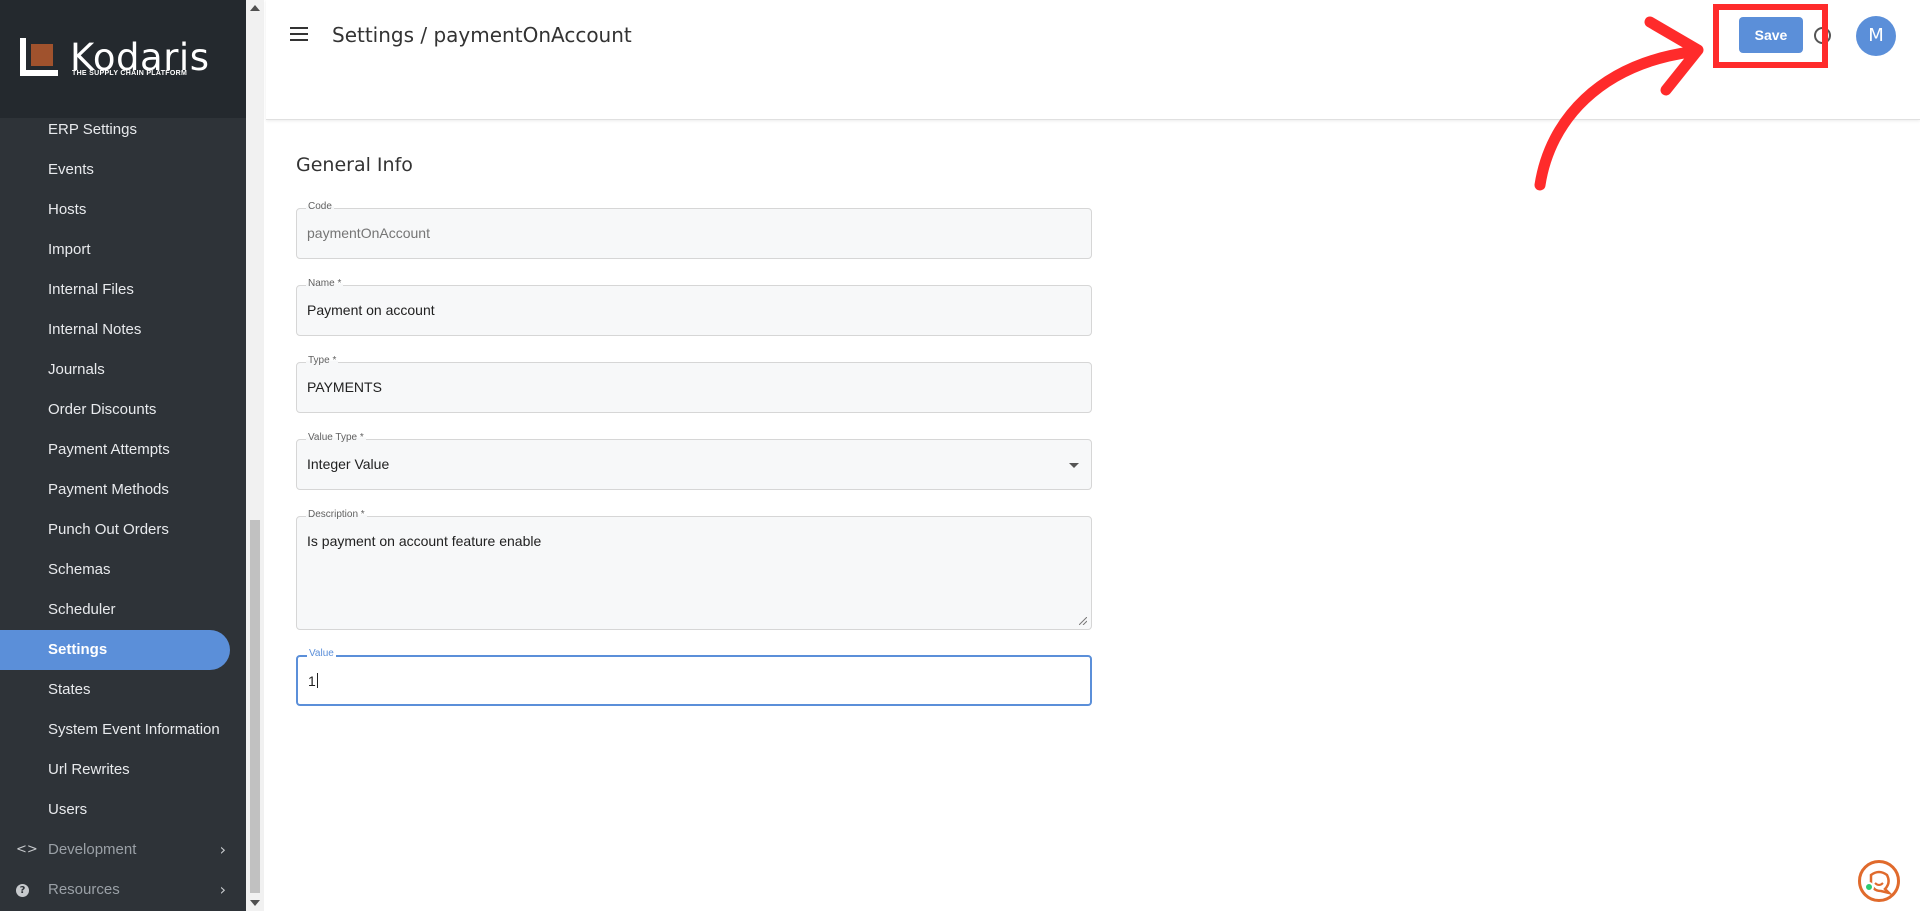 The height and width of the screenshot is (911, 1920). I want to click on field-label: Type *, so click(322, 360).